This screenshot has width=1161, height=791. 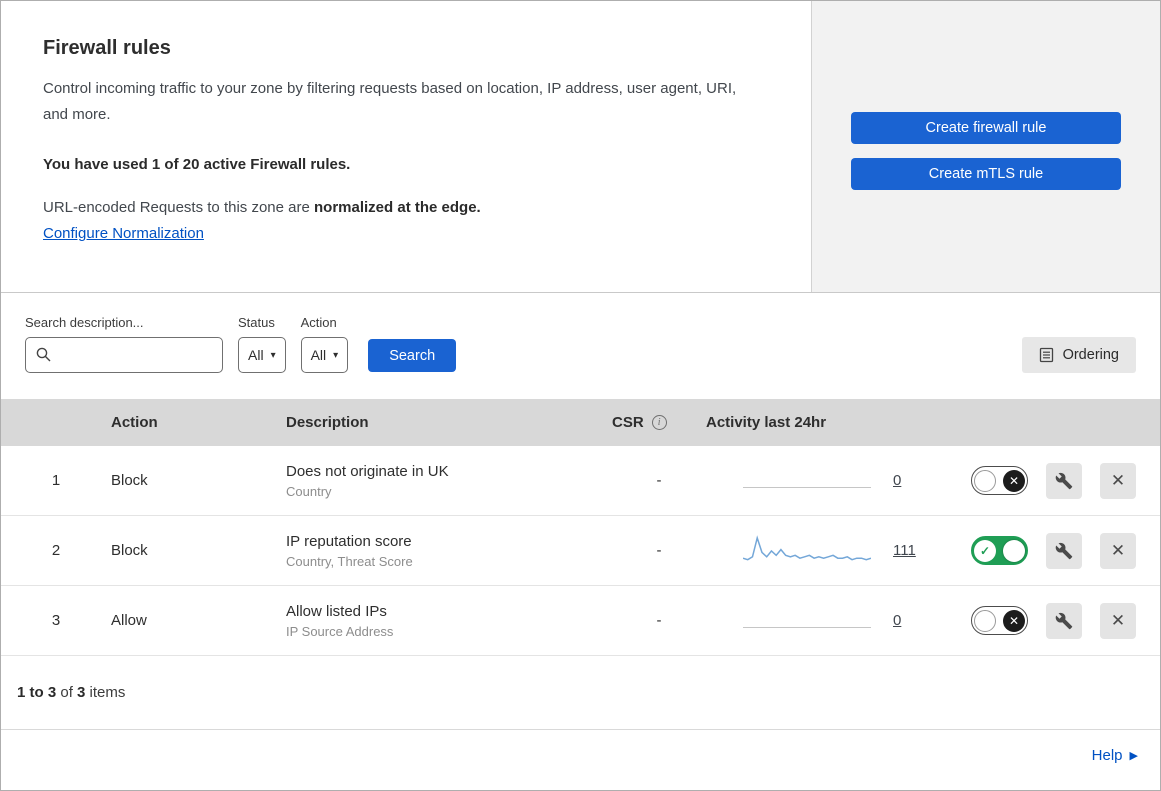 I want to click on normalization-prefix: URL-encoded Requests to this zone are, so click(x=178, y=207).